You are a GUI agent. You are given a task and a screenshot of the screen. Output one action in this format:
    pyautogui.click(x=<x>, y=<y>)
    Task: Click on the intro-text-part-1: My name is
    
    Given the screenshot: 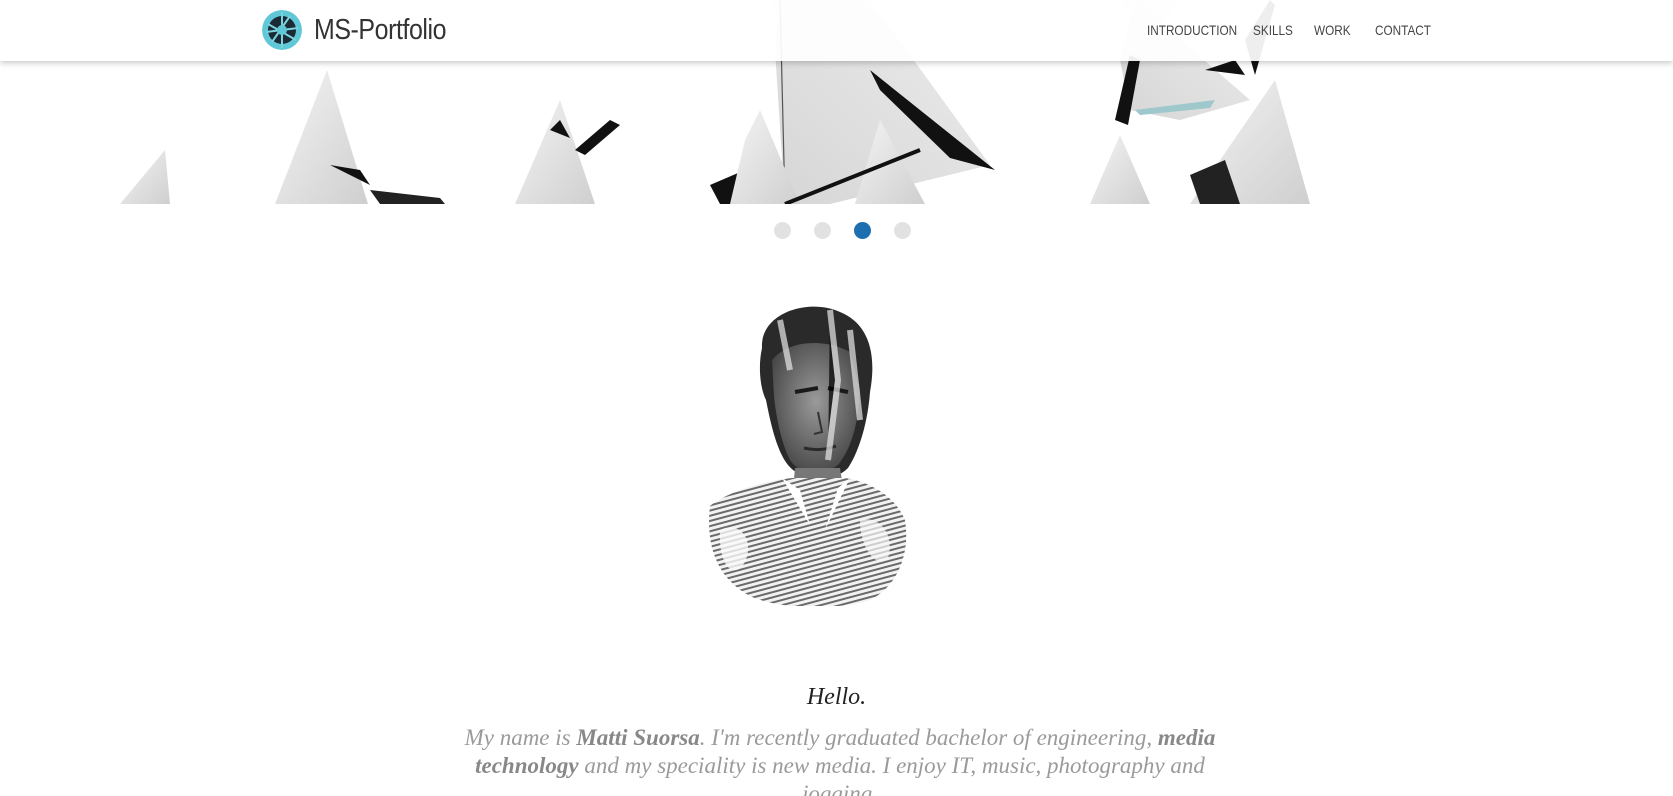 What is the action you would take?
    pyautogui.click(x=520, y=737)
    